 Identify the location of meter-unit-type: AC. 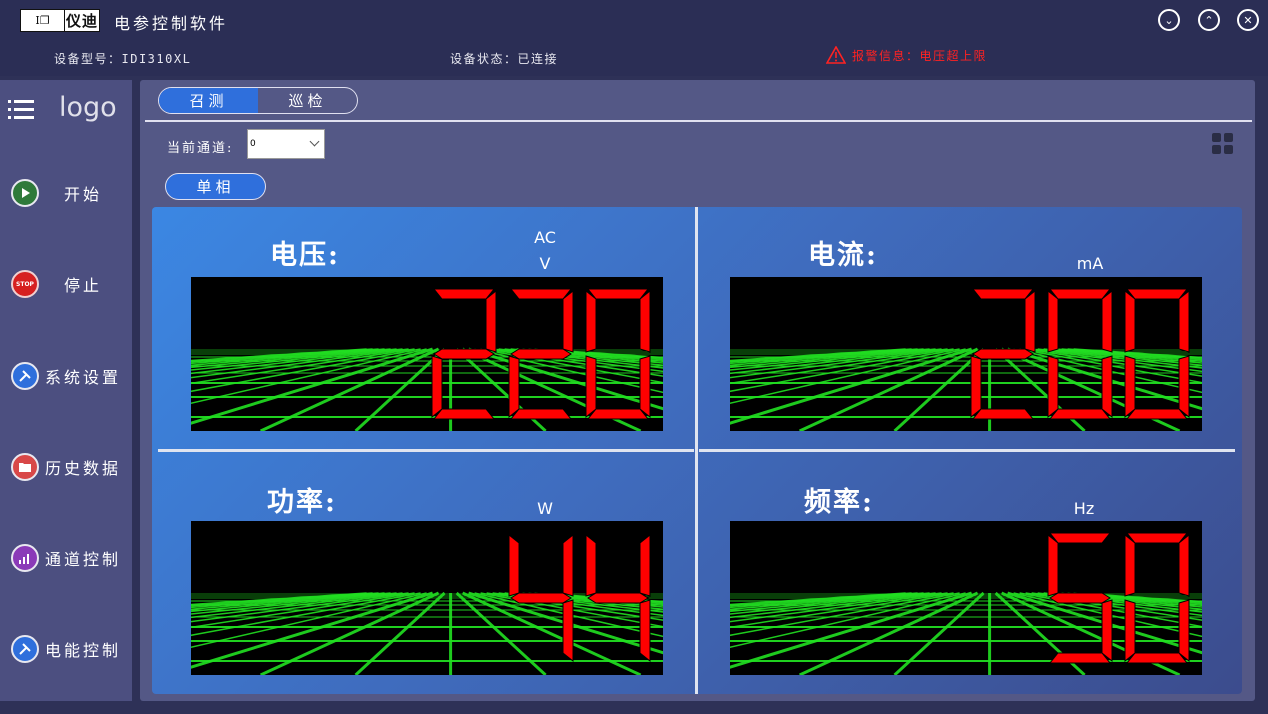
(545, 237).